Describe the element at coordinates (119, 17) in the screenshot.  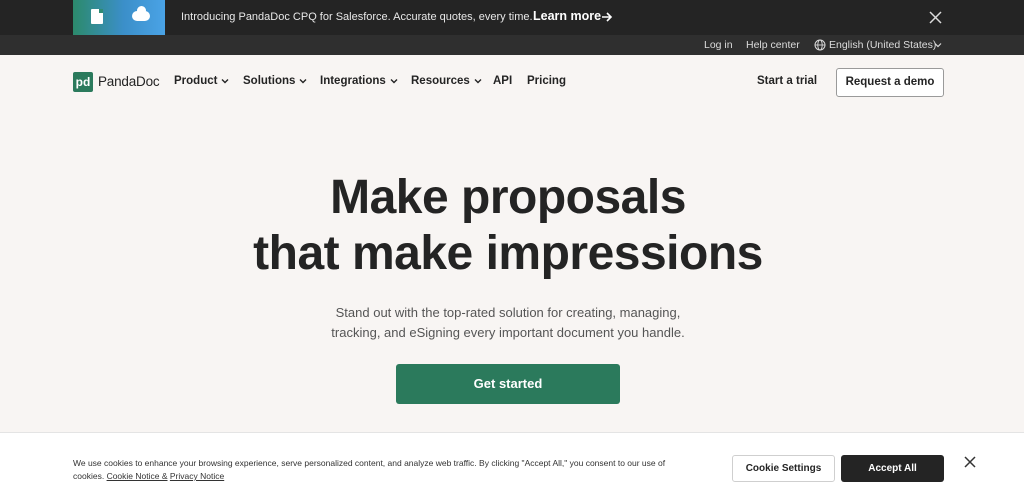
I see `announcement-illustration` at that location.